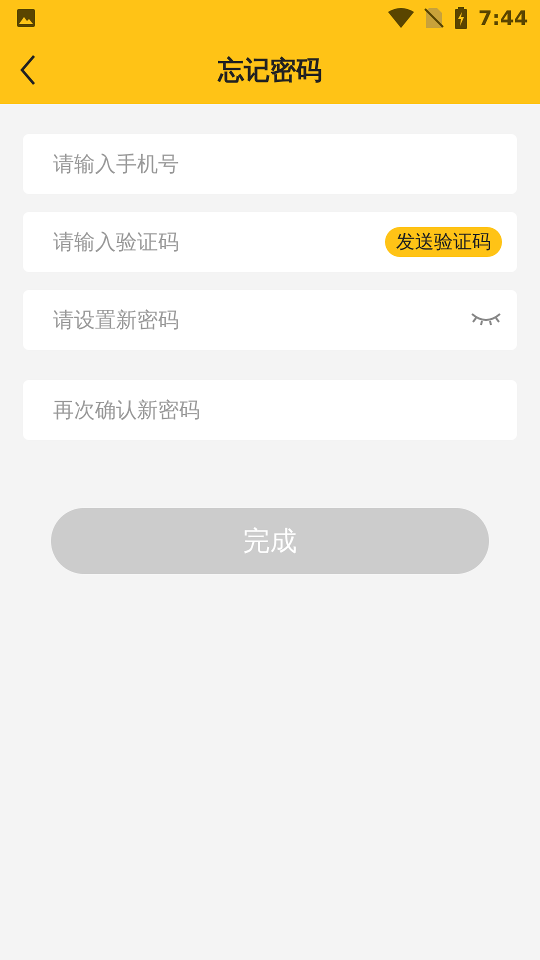 The image size is (540, 960). I want to click on image-icon, so click(26, 18).